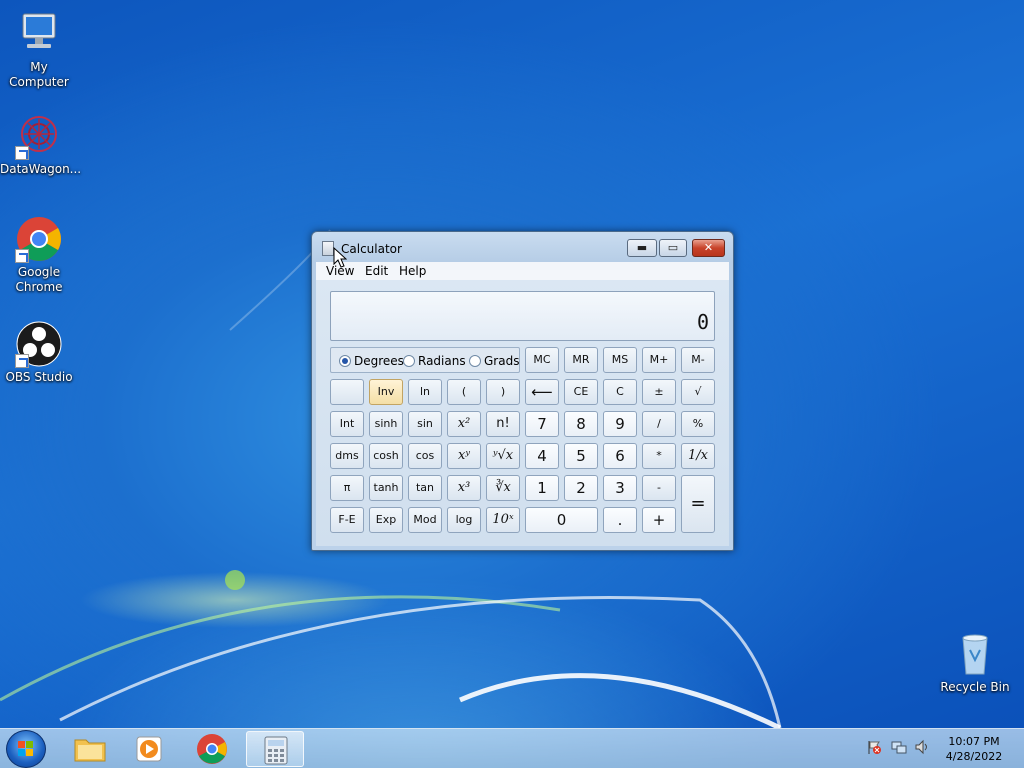 This screenshot has height=768, width=1024. Describe the element at coordinates (698, 456) in the screenshot. I see `key-reciprocal: 1/x` at that location.